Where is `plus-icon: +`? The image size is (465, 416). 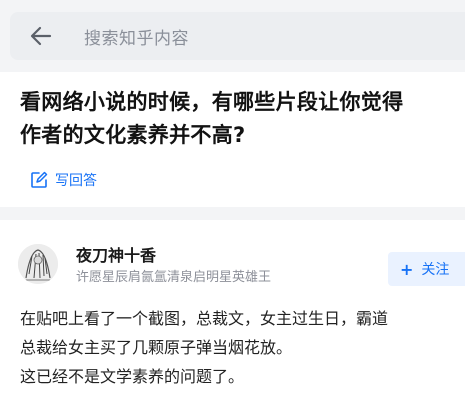 plus-icon: + is located at coordinates (407, 269).